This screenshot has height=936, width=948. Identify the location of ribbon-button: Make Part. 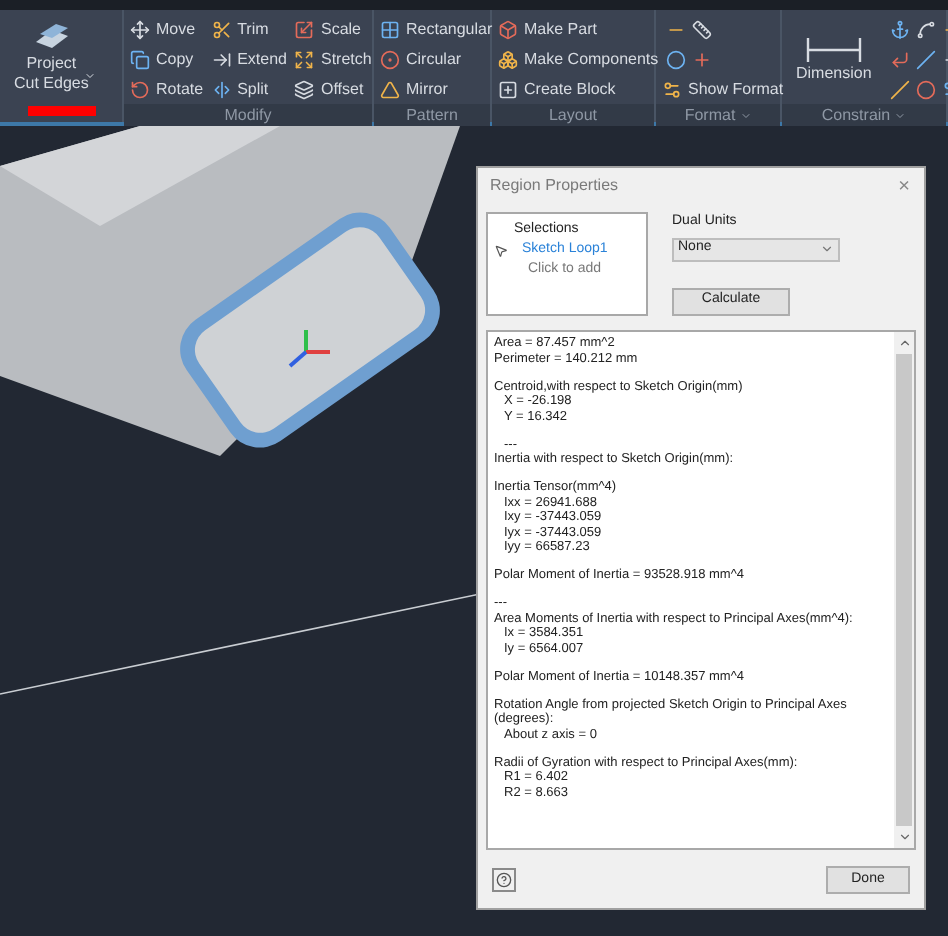
(578, 29).